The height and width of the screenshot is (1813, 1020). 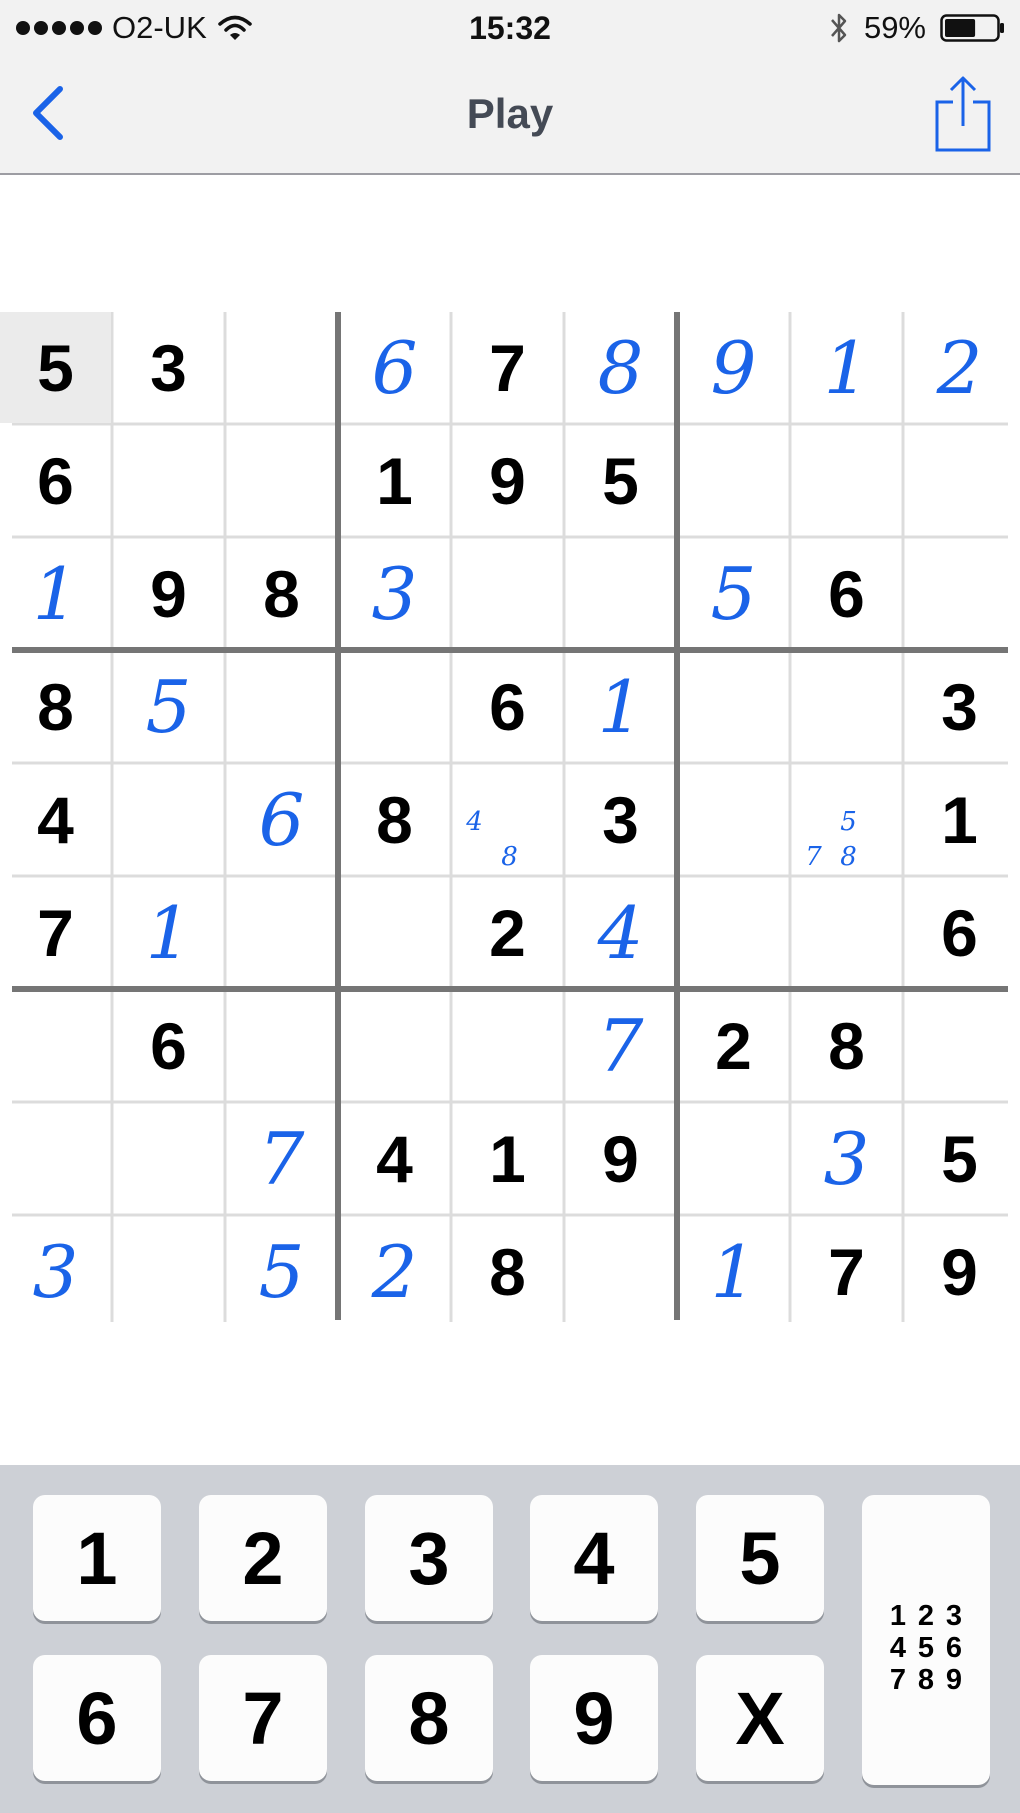 I want to click on pencil-marks: 578, so click(x=846, y=819).